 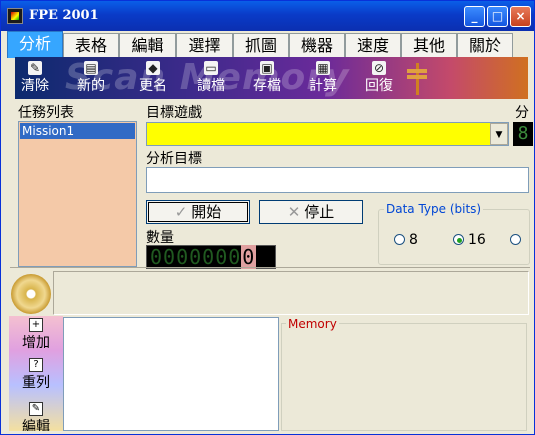 I want to click on list-item: Mission1, so click(x=77, y=131).